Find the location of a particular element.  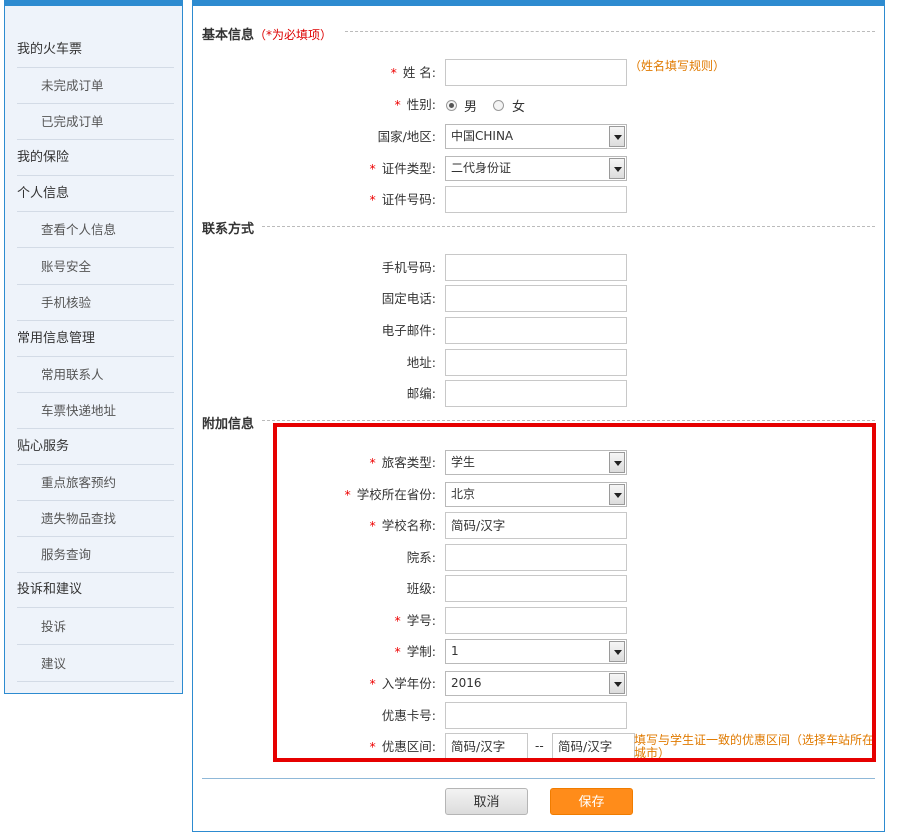

country-select: 中国CHINA is located at coordinates (536, 136).